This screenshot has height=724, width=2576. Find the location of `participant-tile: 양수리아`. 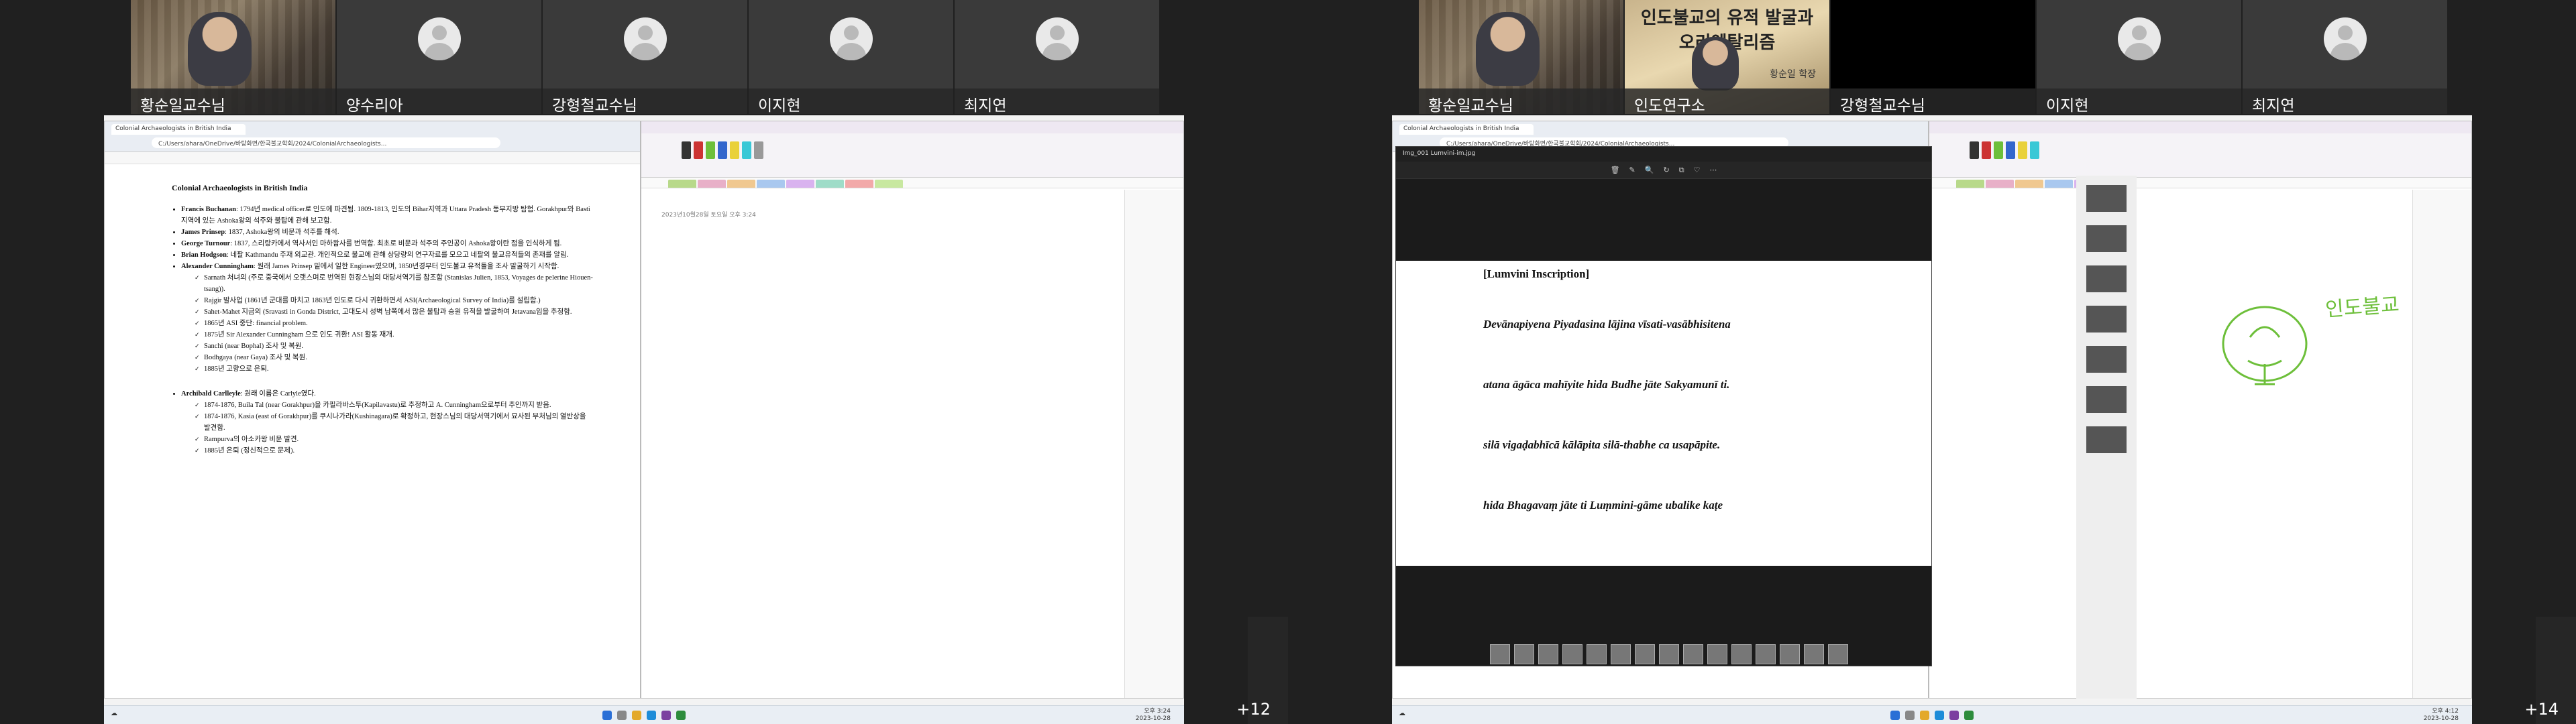

participant-tile: 양수리아 is located at coordinates (439, 57).